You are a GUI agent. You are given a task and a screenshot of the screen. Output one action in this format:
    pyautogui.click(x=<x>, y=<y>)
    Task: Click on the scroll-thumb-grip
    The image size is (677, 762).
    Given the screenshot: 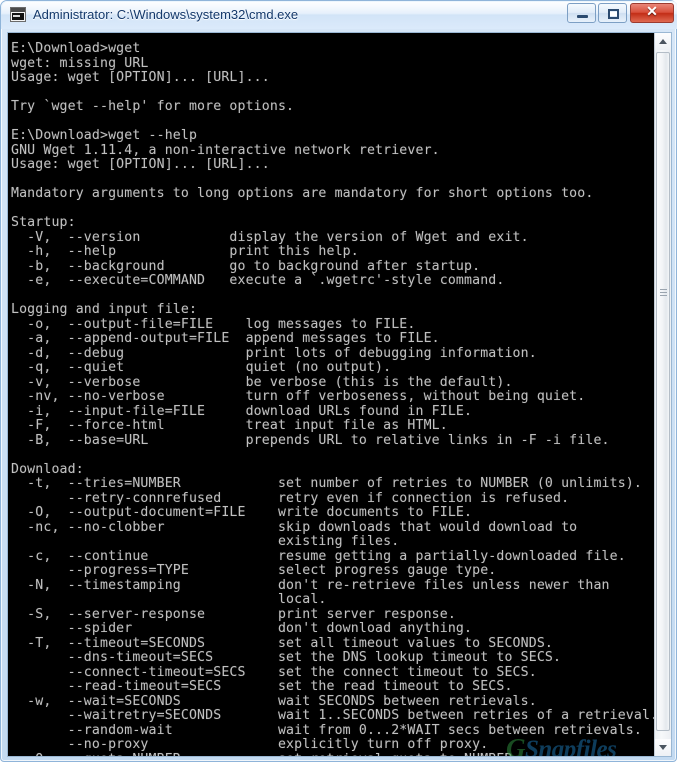 What is the action you would take?
    pyautogui.click(x=663, y=293)
    